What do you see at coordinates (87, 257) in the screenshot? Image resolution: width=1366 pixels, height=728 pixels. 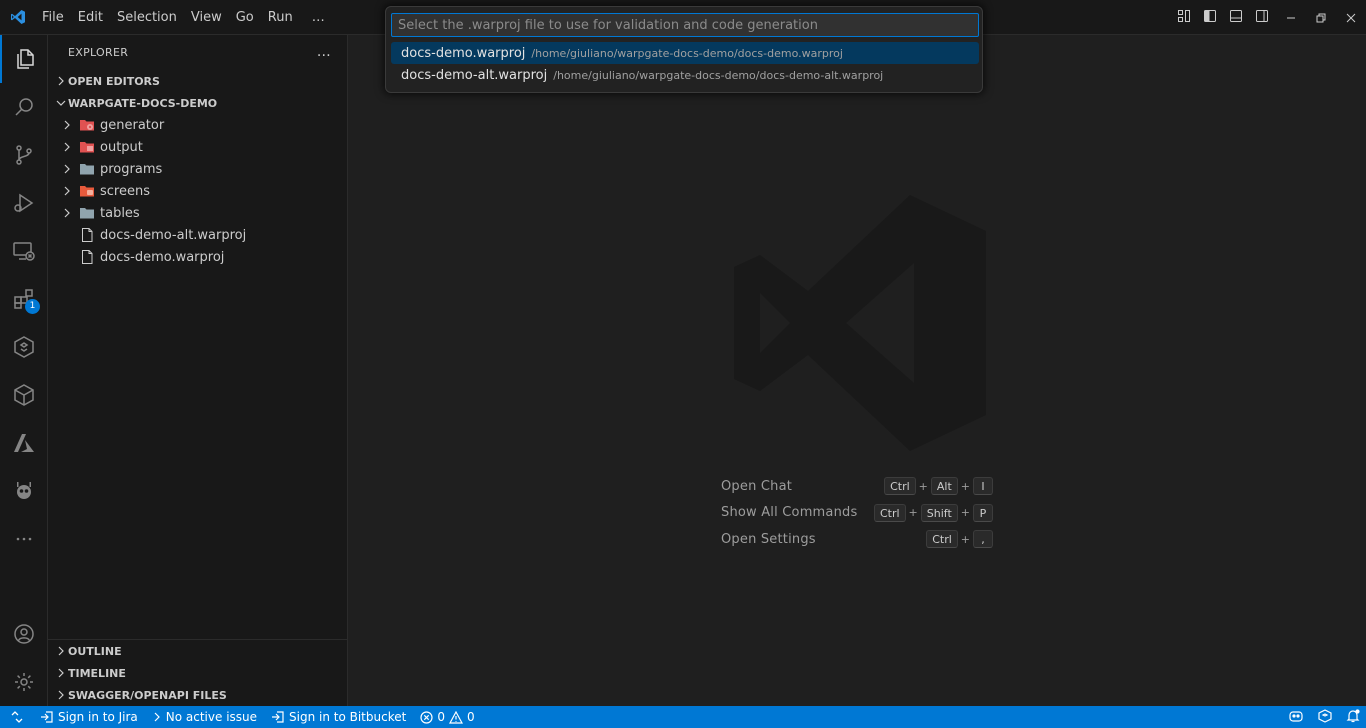 I see `file-icon` at bounding box center [87, 257].